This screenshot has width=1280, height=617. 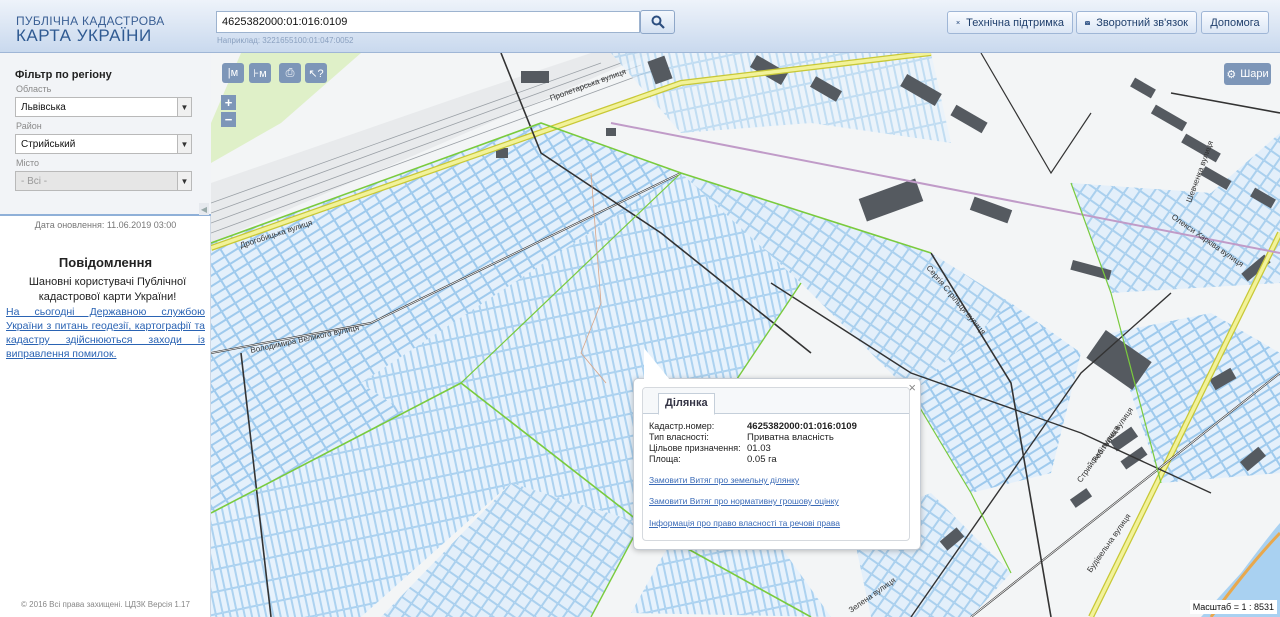 What do you see at coordinates (103, 181) in the screenshot?
I see `city-select: - Всі - ▼` at bounding box center [103, 181].